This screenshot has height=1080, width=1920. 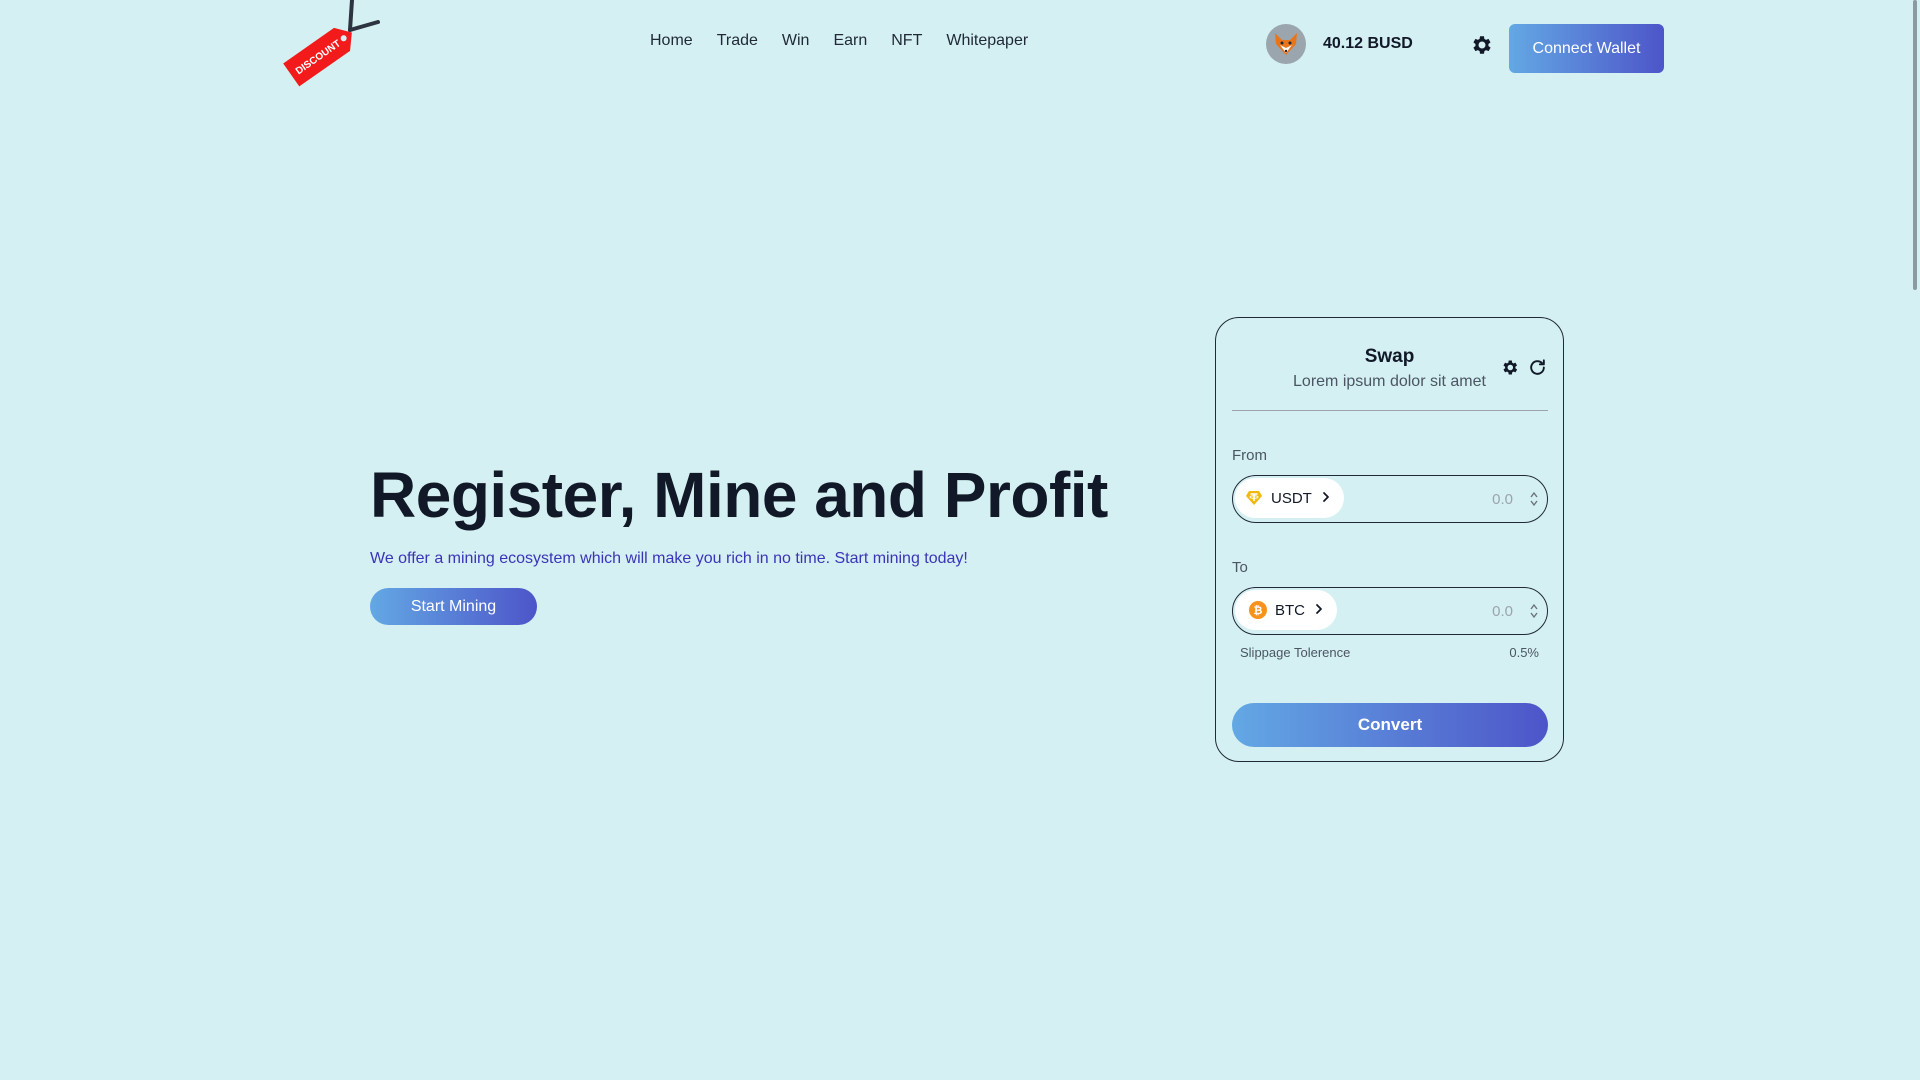 What do you see at coordinates (1390, 410) in the screenshot?
I see `swap-divider` at bounding box center [1390, 410].